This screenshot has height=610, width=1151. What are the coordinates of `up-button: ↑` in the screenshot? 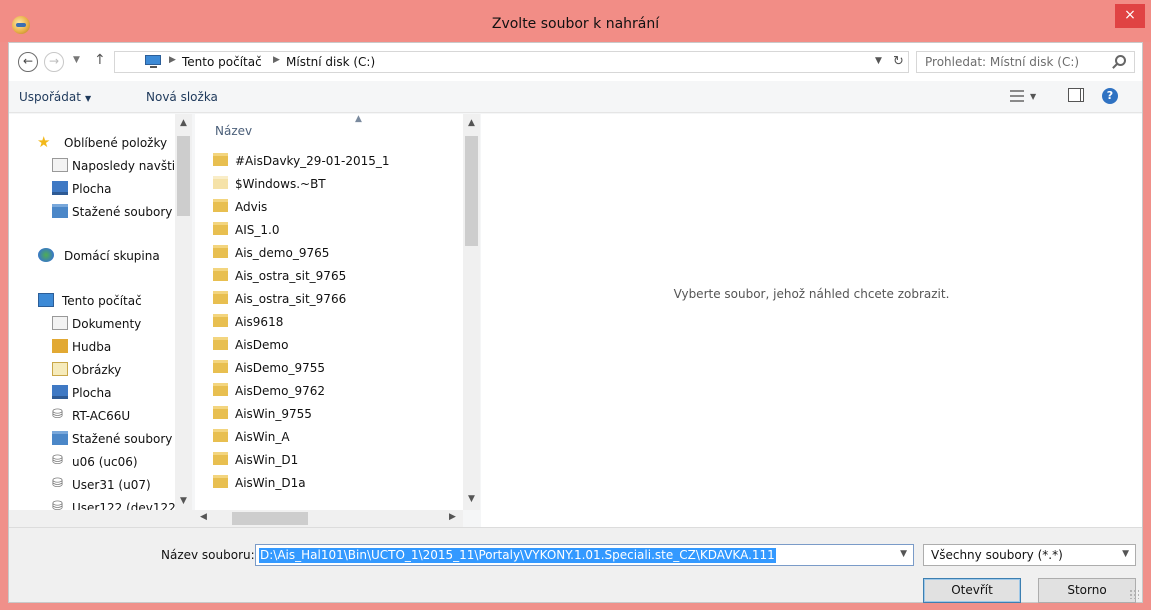 It's located at (100, 60).